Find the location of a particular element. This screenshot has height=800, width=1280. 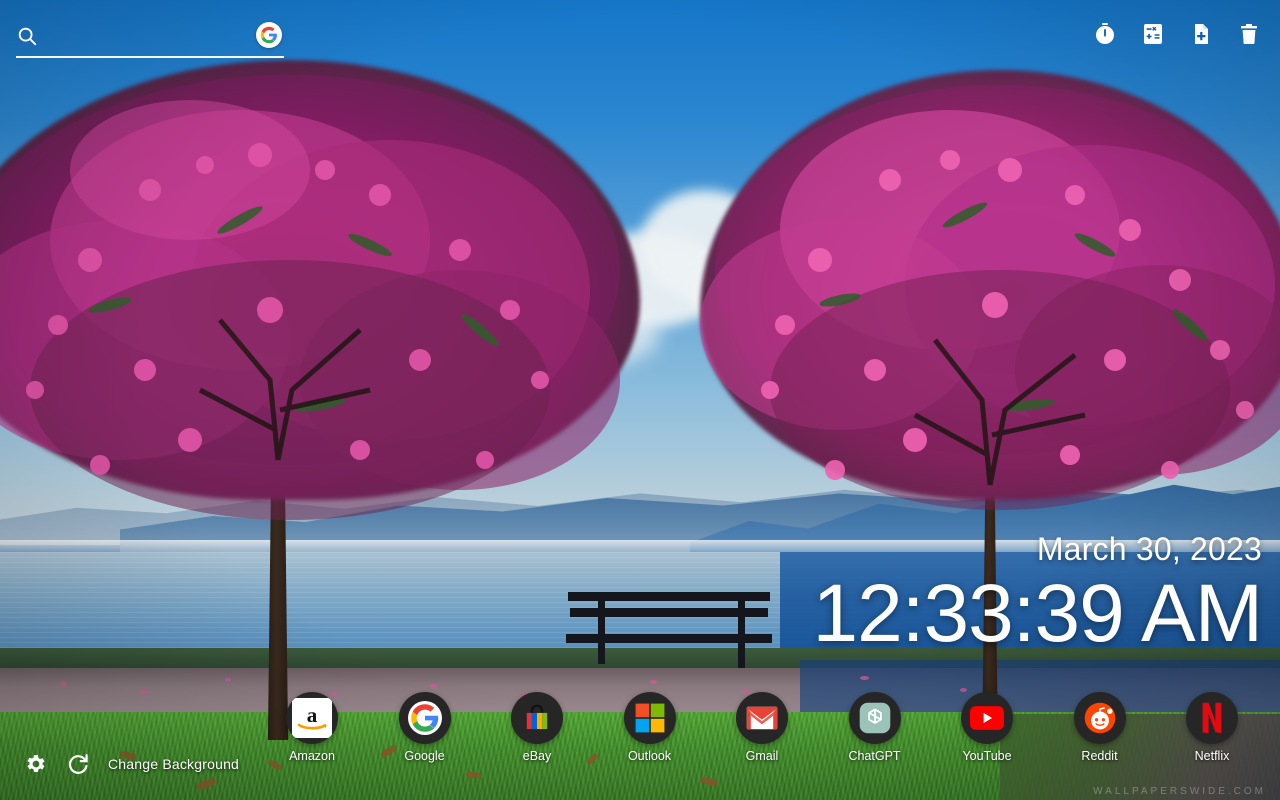

calculator-icon is located at coordinates (1153, 35).